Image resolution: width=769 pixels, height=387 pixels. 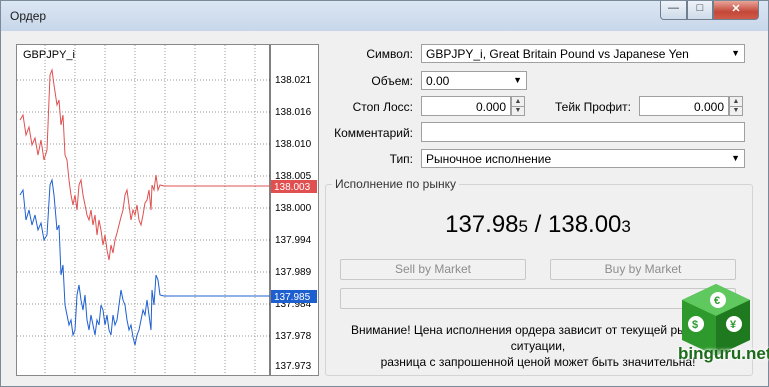 I want to click on stop-loss-input: 0.000, so click(x=466, y=106).